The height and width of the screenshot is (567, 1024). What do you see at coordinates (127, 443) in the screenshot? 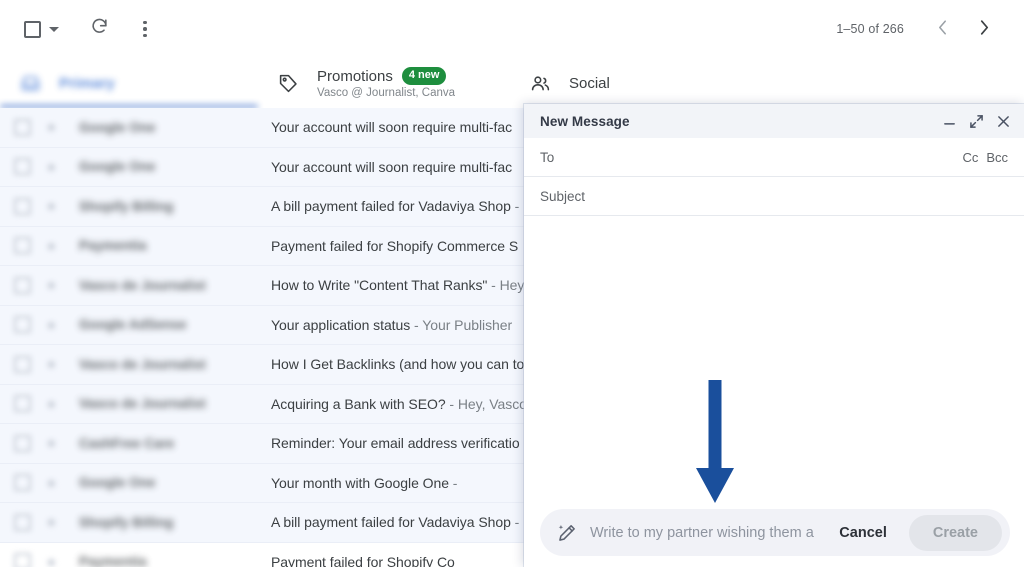
I see `email-sender: CashFree Care` at bounding box center [127, 443].